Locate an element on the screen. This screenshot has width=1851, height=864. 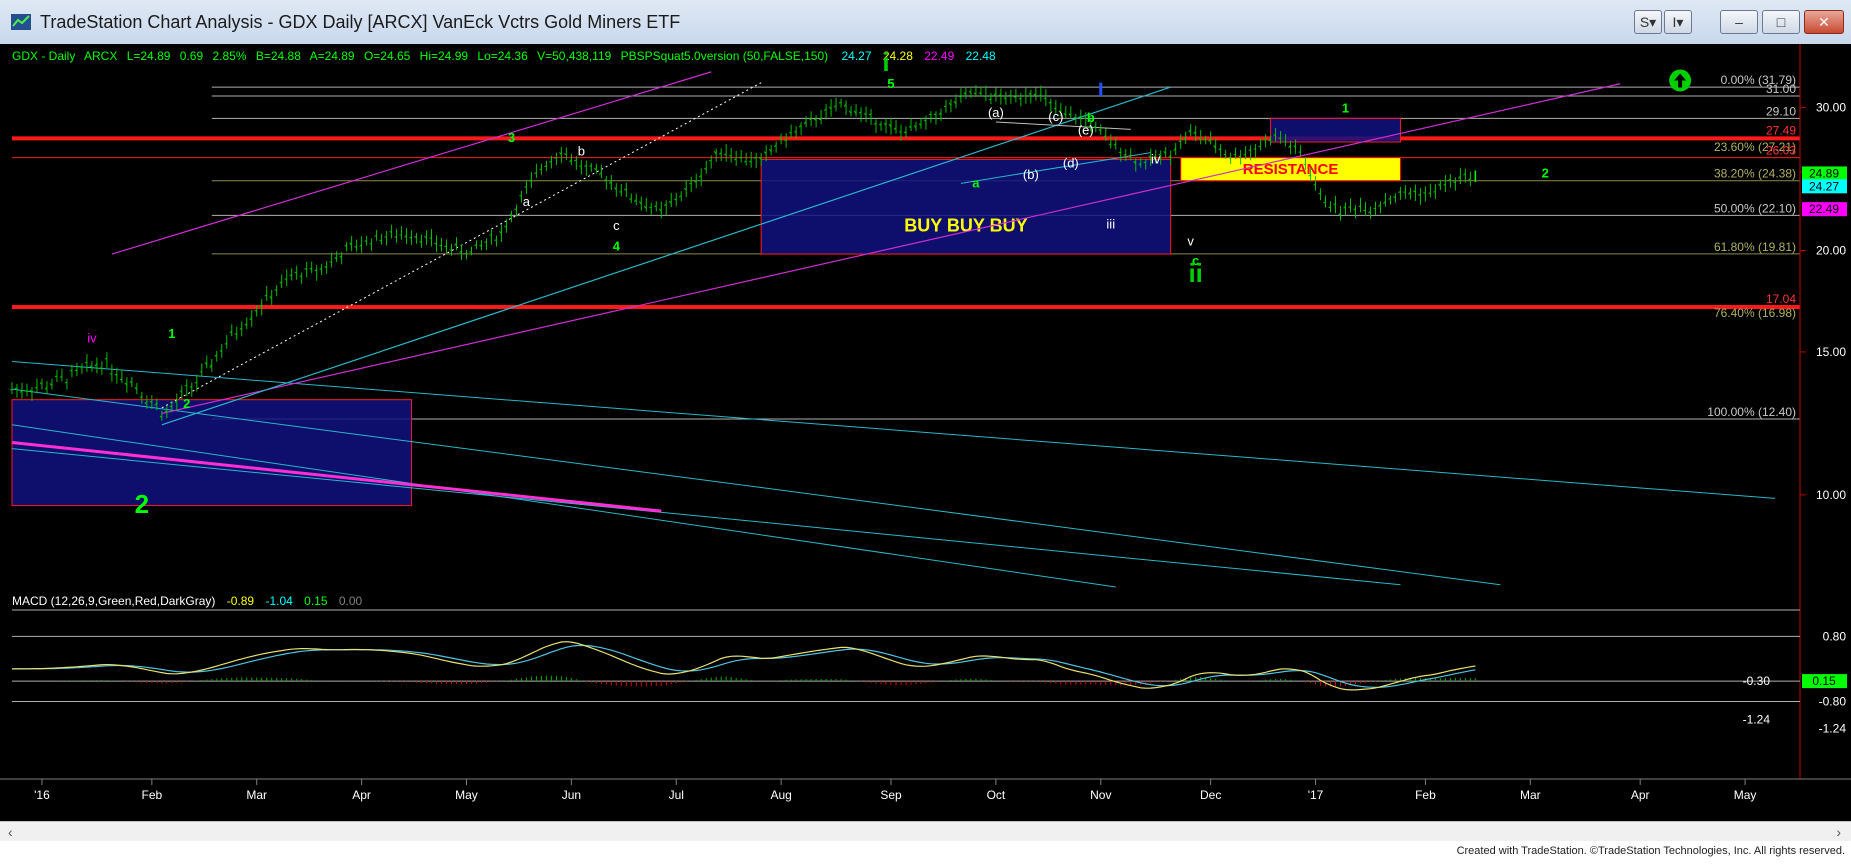
level-label: 61.80% (19.81) is located at coordinates (1755, 247).